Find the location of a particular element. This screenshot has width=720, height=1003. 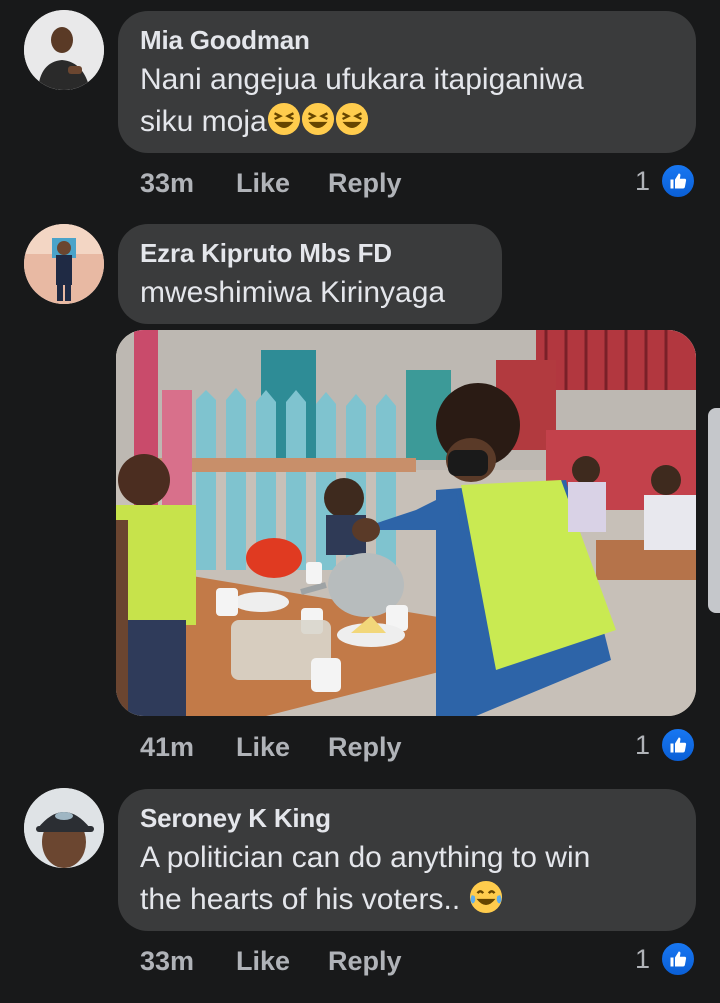

comment-bubble: Ezra Kipruto Mbs FD mweshimiwa Kirinyaga is located at coordinates (310, 274).